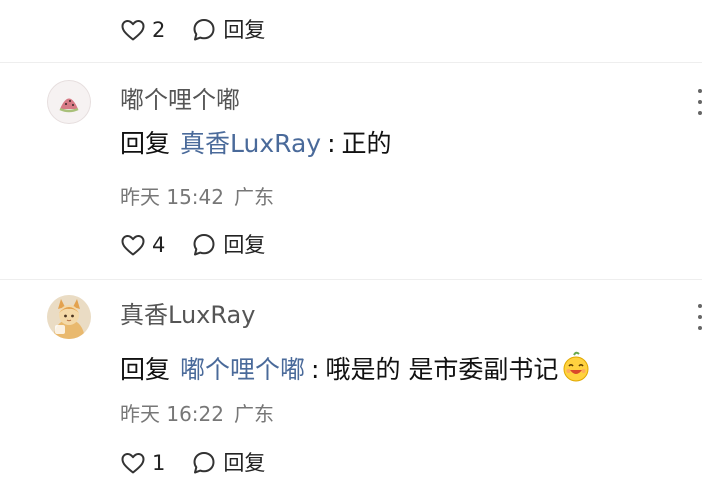  I want to click on comment-actions: 2 回复, so click(192, 30).